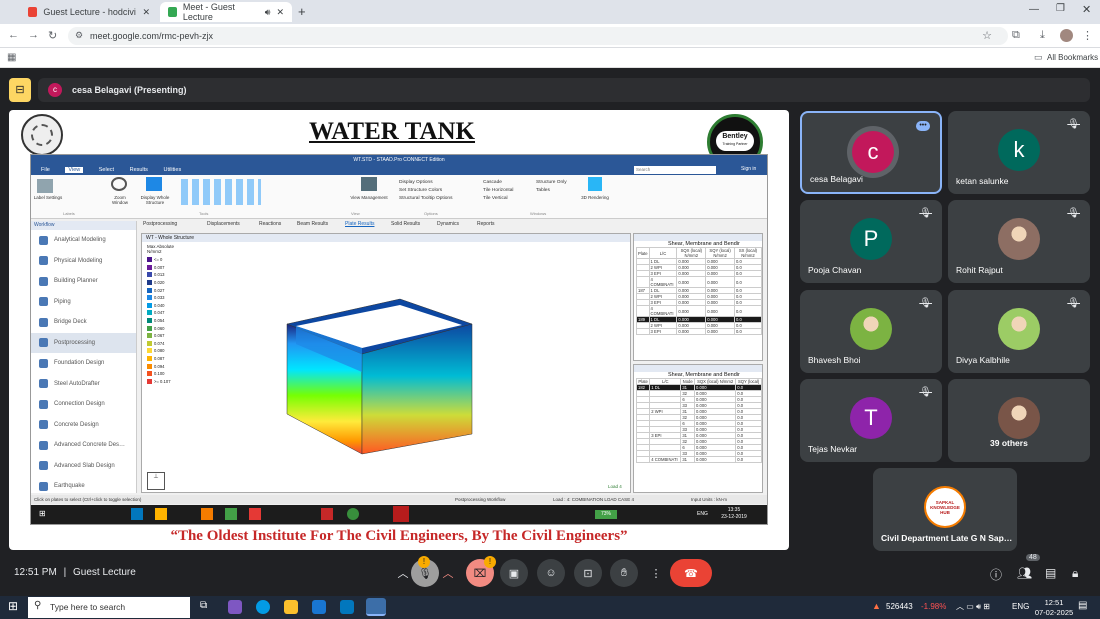  I want to click on meeting-details-icon: ⓘ, so click(996, 574).